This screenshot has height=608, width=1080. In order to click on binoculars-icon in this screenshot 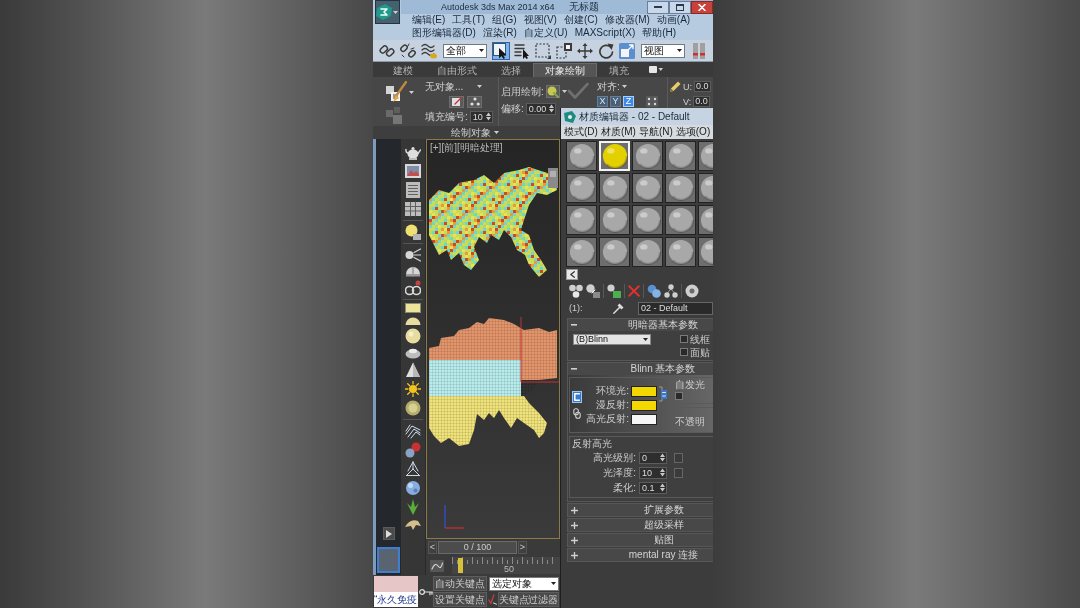, I will do `click(413, 288)`.